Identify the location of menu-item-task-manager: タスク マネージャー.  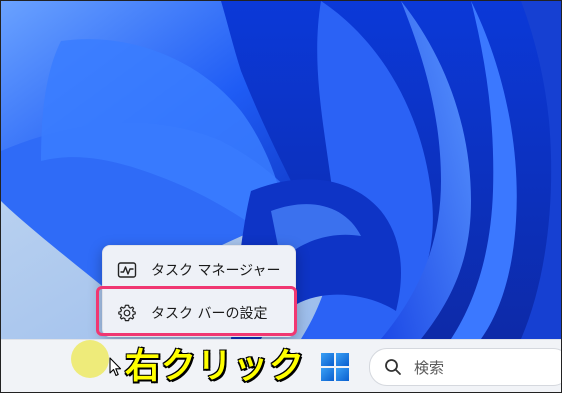
(199, 270).